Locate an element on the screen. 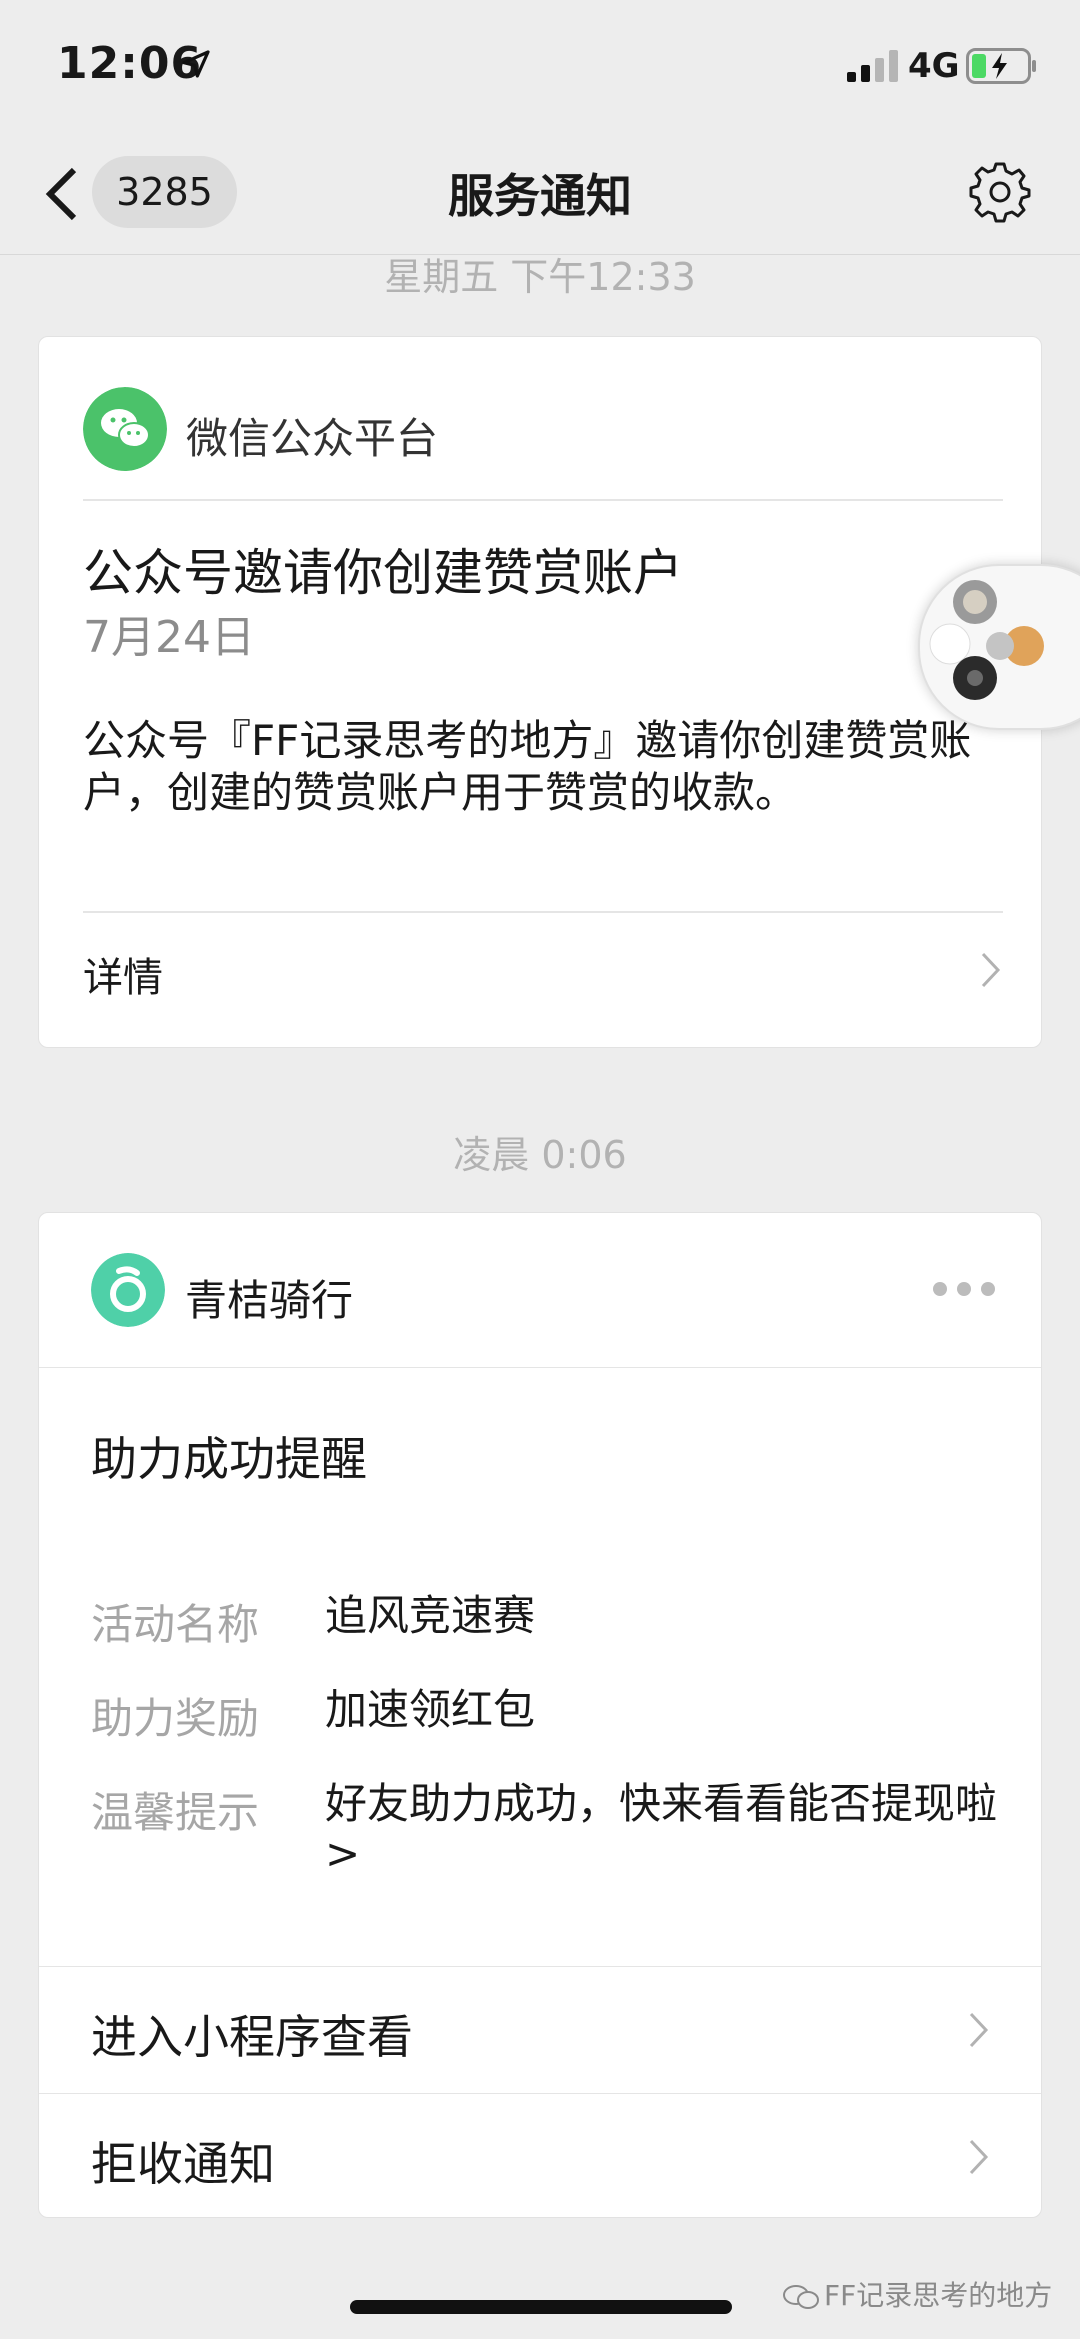  action-label: 拒收通知 is located at coordinates (183, 2164).